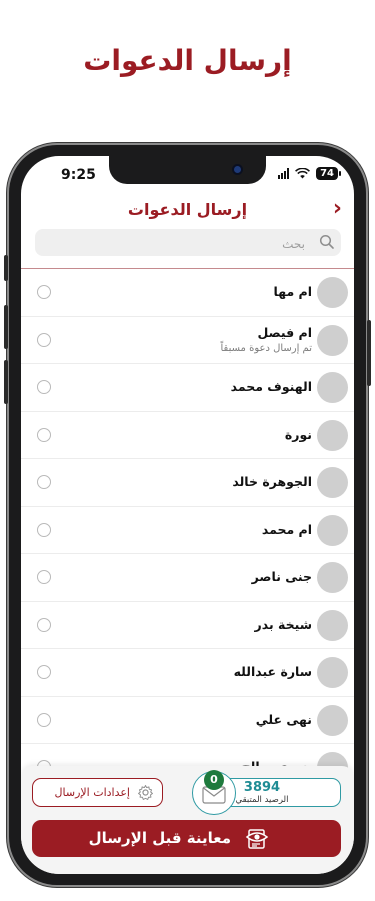  Describe the element at coordinates (337, 209) in the screenshot. I see `chevron-right-icon: ›` at that location.